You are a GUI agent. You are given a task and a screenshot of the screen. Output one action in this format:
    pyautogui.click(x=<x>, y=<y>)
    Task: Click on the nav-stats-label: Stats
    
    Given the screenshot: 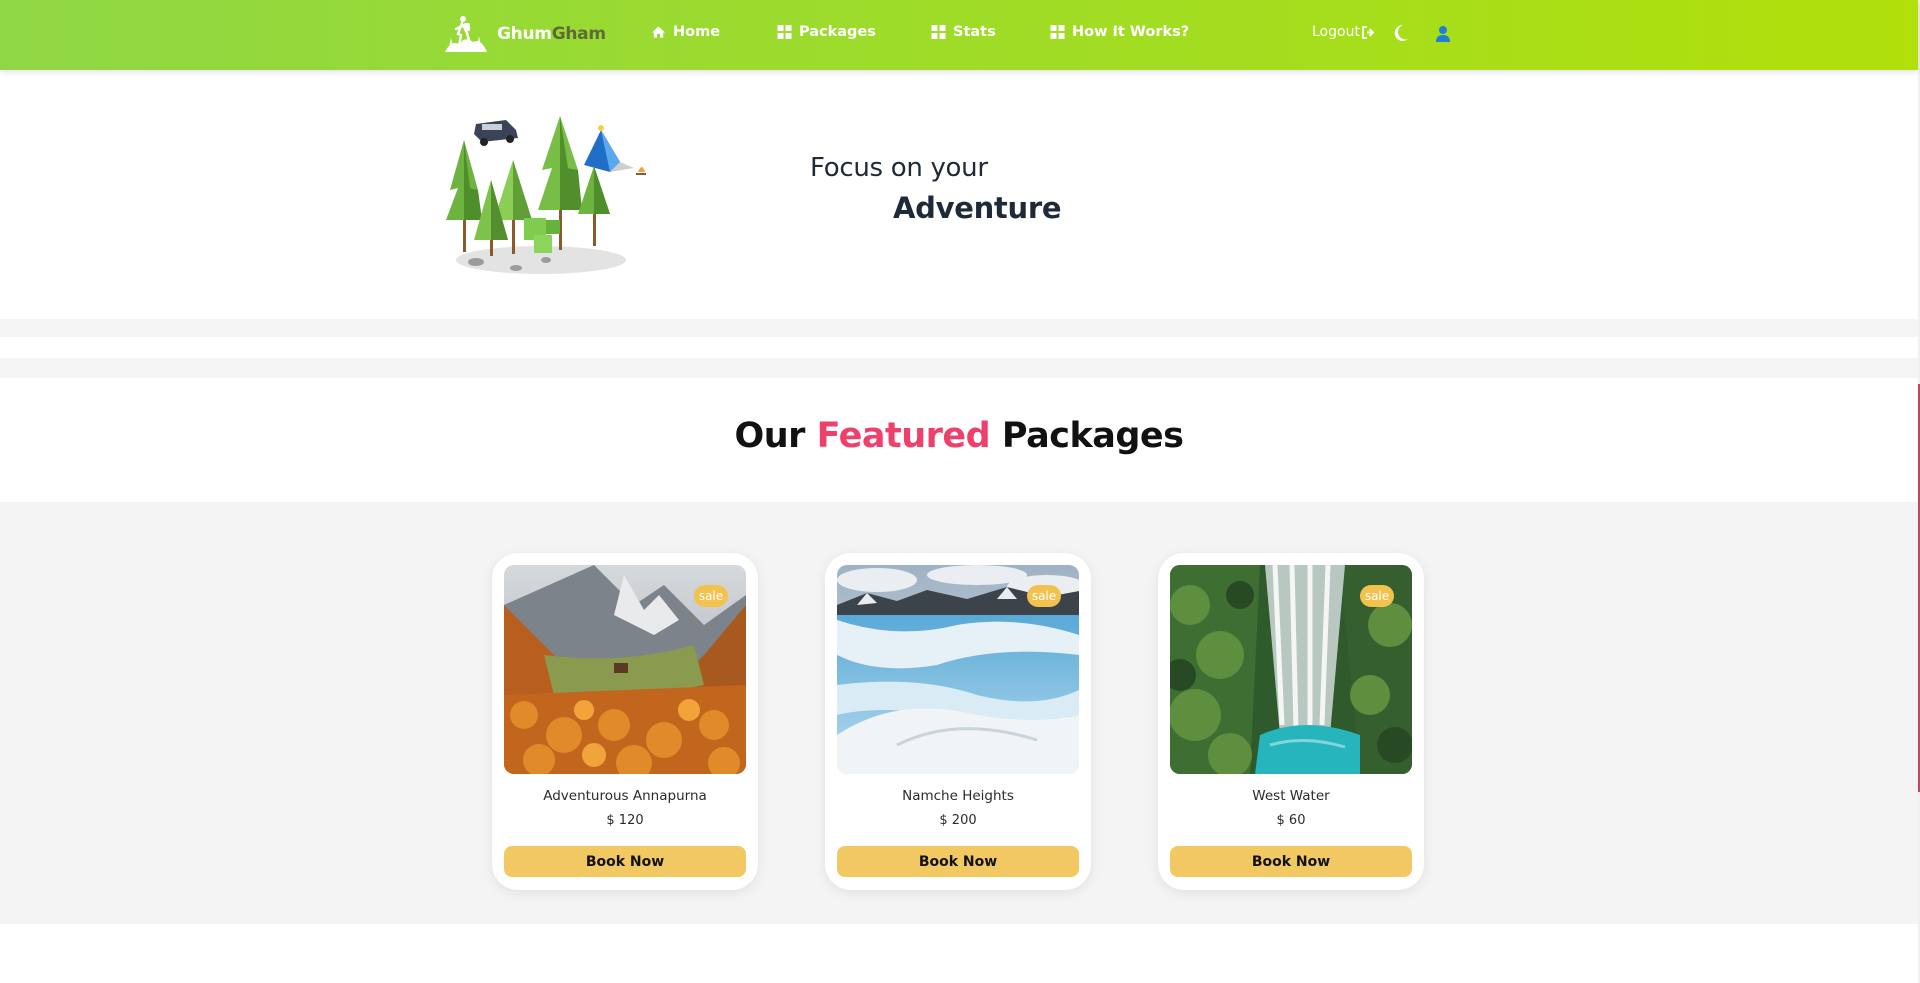 What is the action you would take?
    pyautogui.click(x=974, y=32)
    